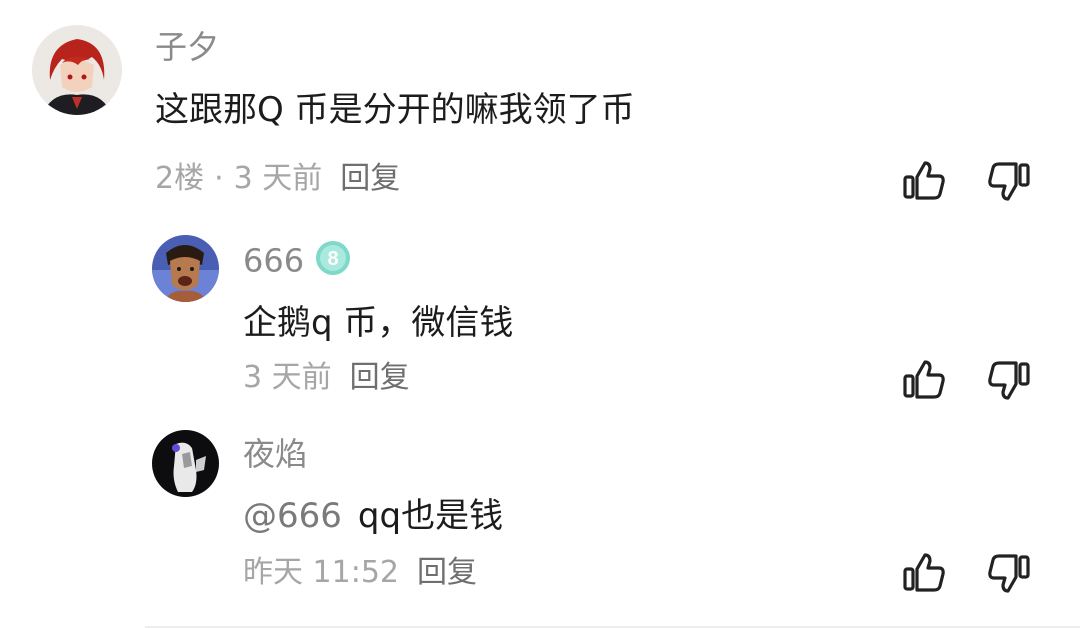  Describe the element at coordinates (275, 454) in the screenshot. I see `username: 夜焰` at that location.